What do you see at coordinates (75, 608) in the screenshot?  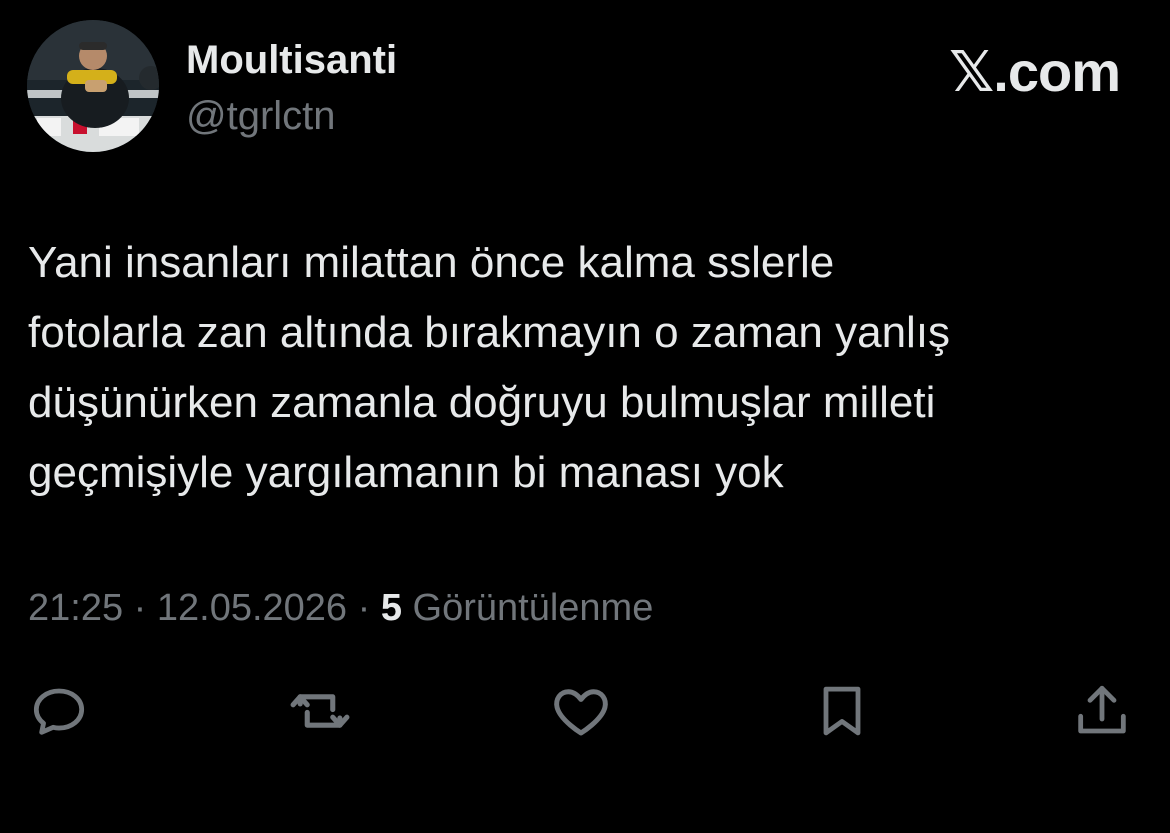 I see `tweet-time: 21:25` at bounding box center [75, 608].